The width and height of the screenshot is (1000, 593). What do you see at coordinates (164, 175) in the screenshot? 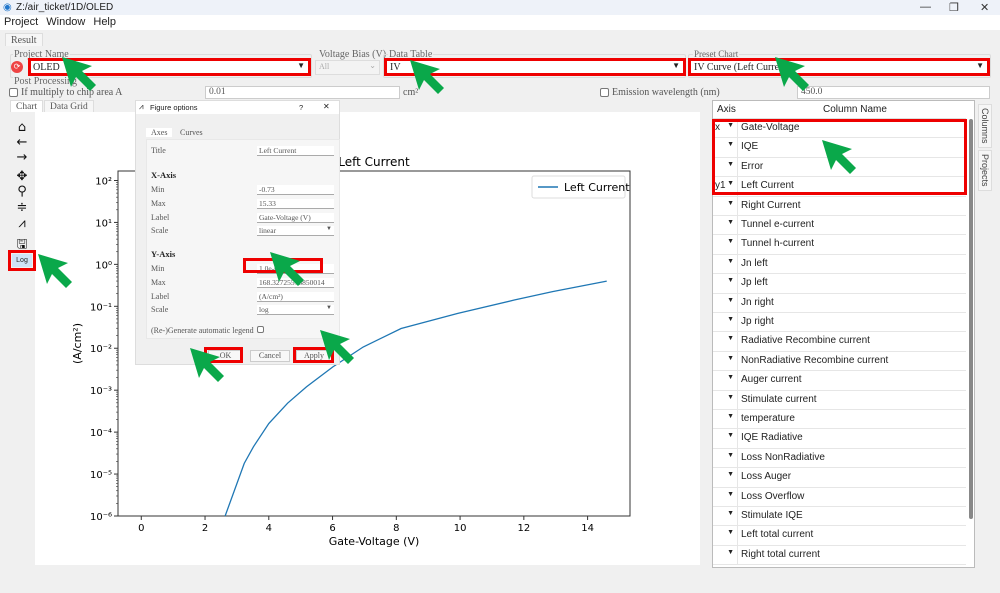
I see `x-axis-header: X-Axis` at bounding box center [164, 175].